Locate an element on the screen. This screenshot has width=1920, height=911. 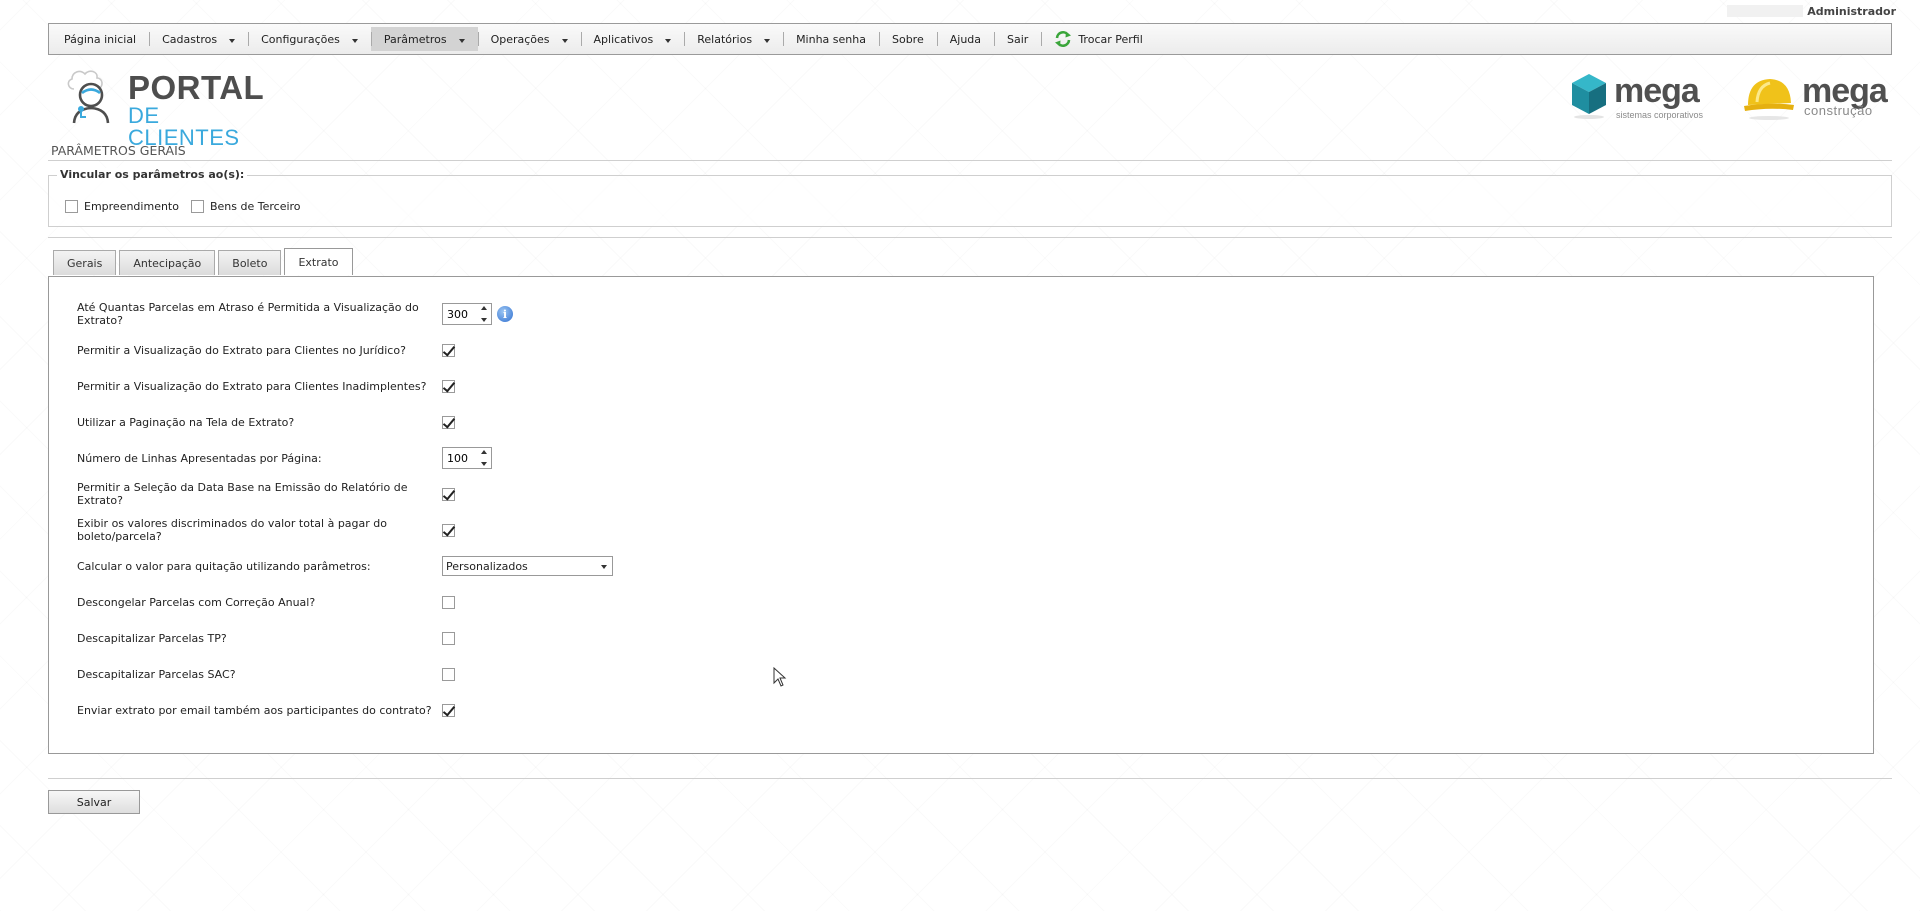
menu-item-label: Página inicial is located at coordinates (100, 39).